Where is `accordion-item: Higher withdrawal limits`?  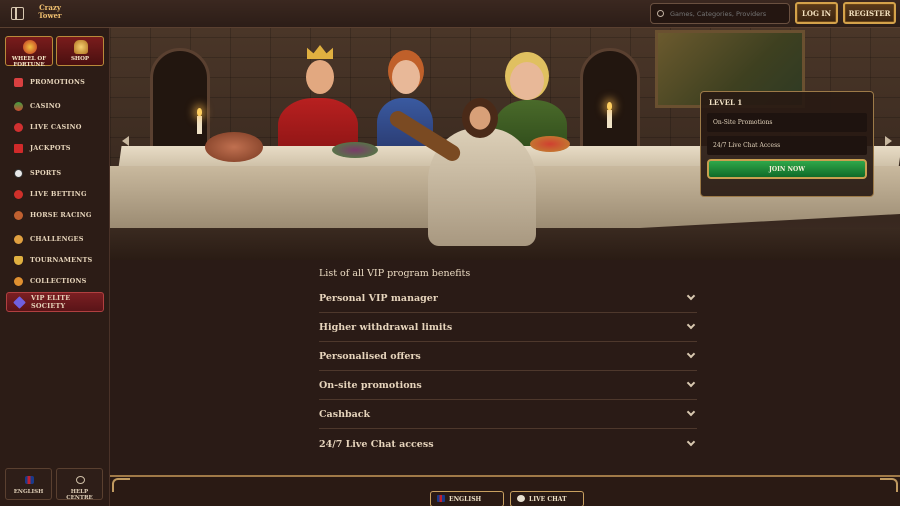
accordion-item: Higher withdrawal limits is located at coordinates (508, 327).